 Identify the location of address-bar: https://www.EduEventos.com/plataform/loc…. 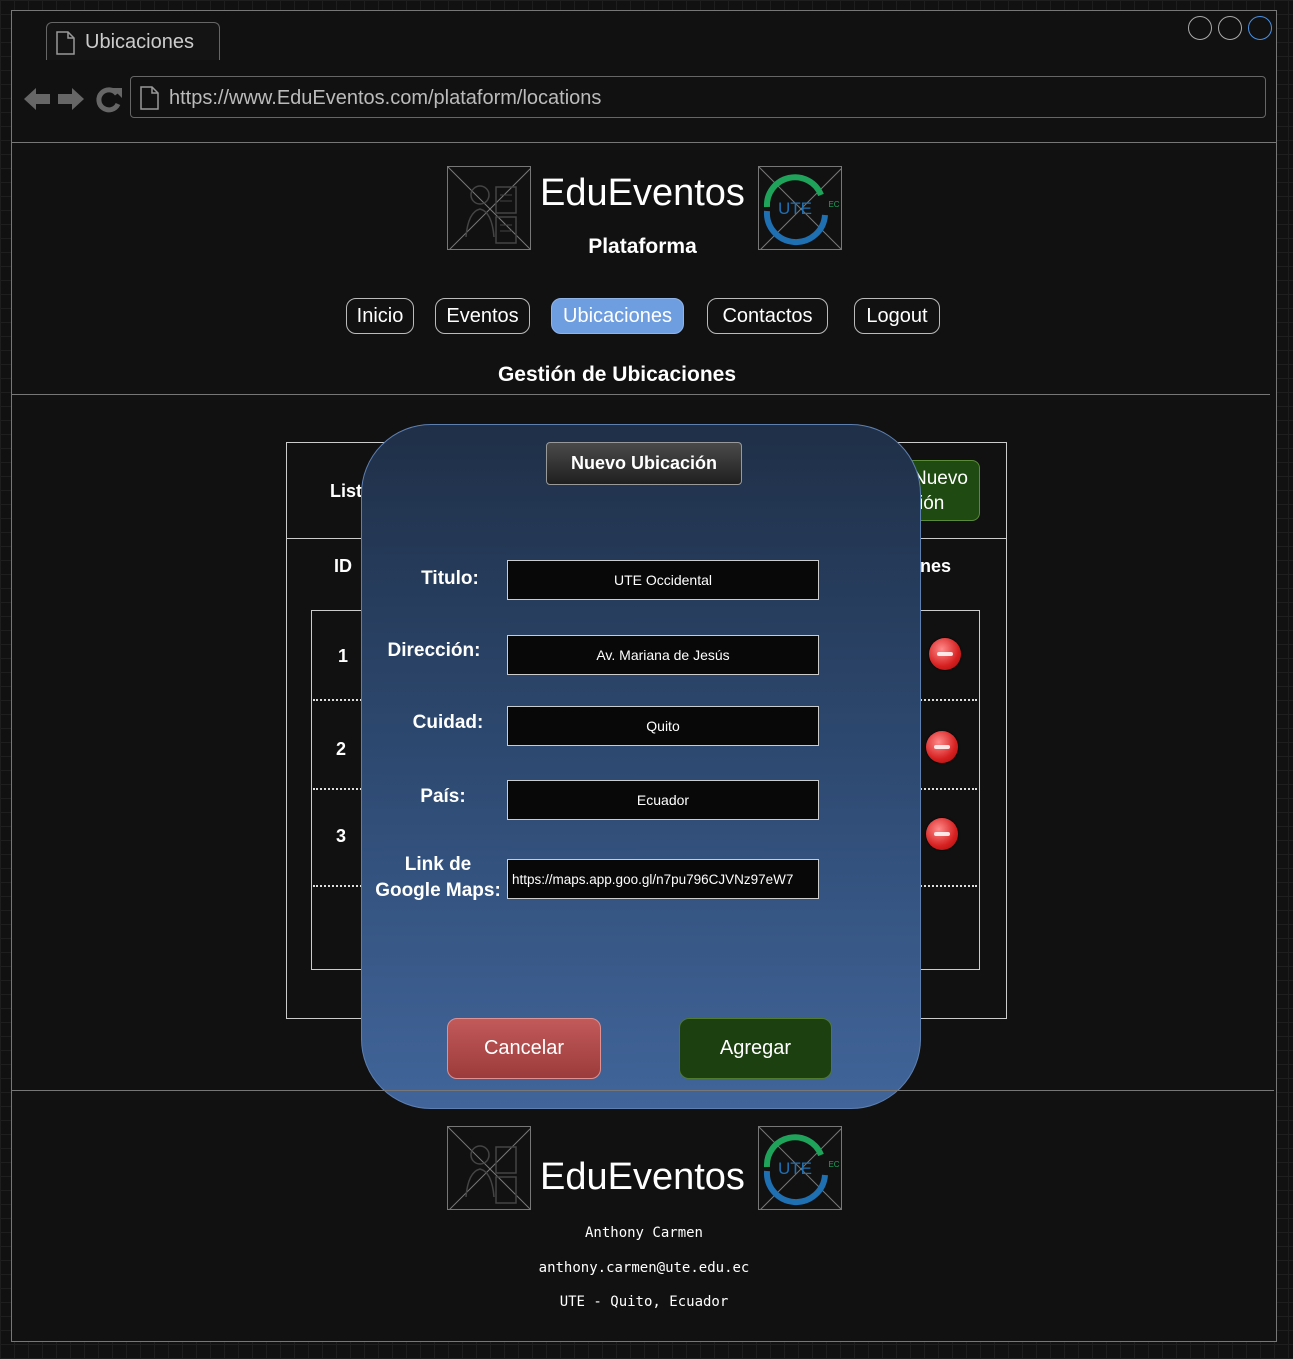
(698, 97).